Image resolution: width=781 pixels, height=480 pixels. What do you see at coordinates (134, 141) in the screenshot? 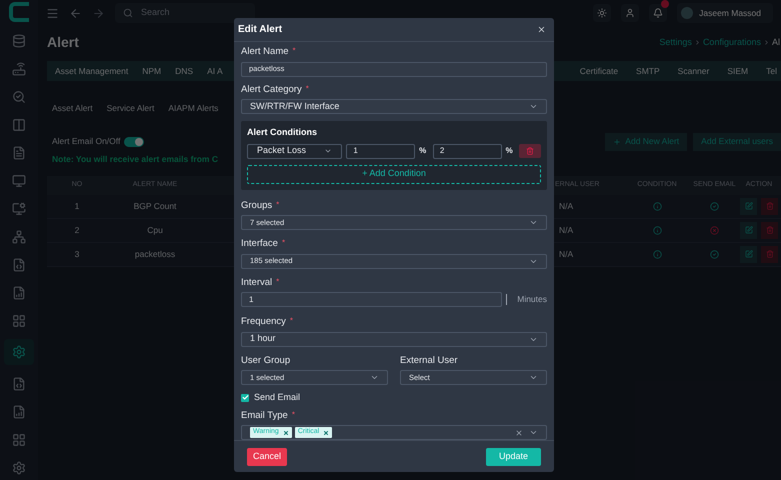
I see `email-toggle` at bounding box center [134, 141].